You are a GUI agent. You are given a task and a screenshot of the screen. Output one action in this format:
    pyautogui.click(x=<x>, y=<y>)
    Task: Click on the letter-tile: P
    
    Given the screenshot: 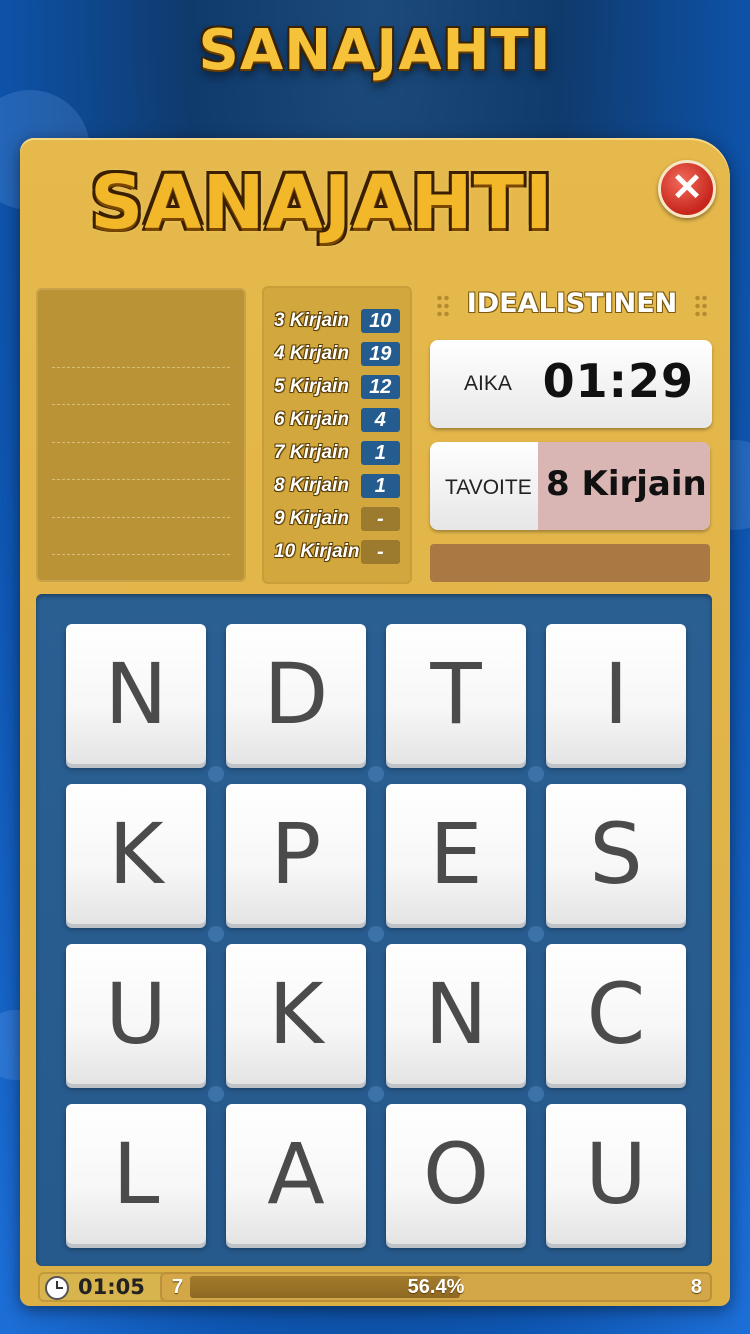 What is the action you would take?
    pyautogui.click(x=296, y=854)
    